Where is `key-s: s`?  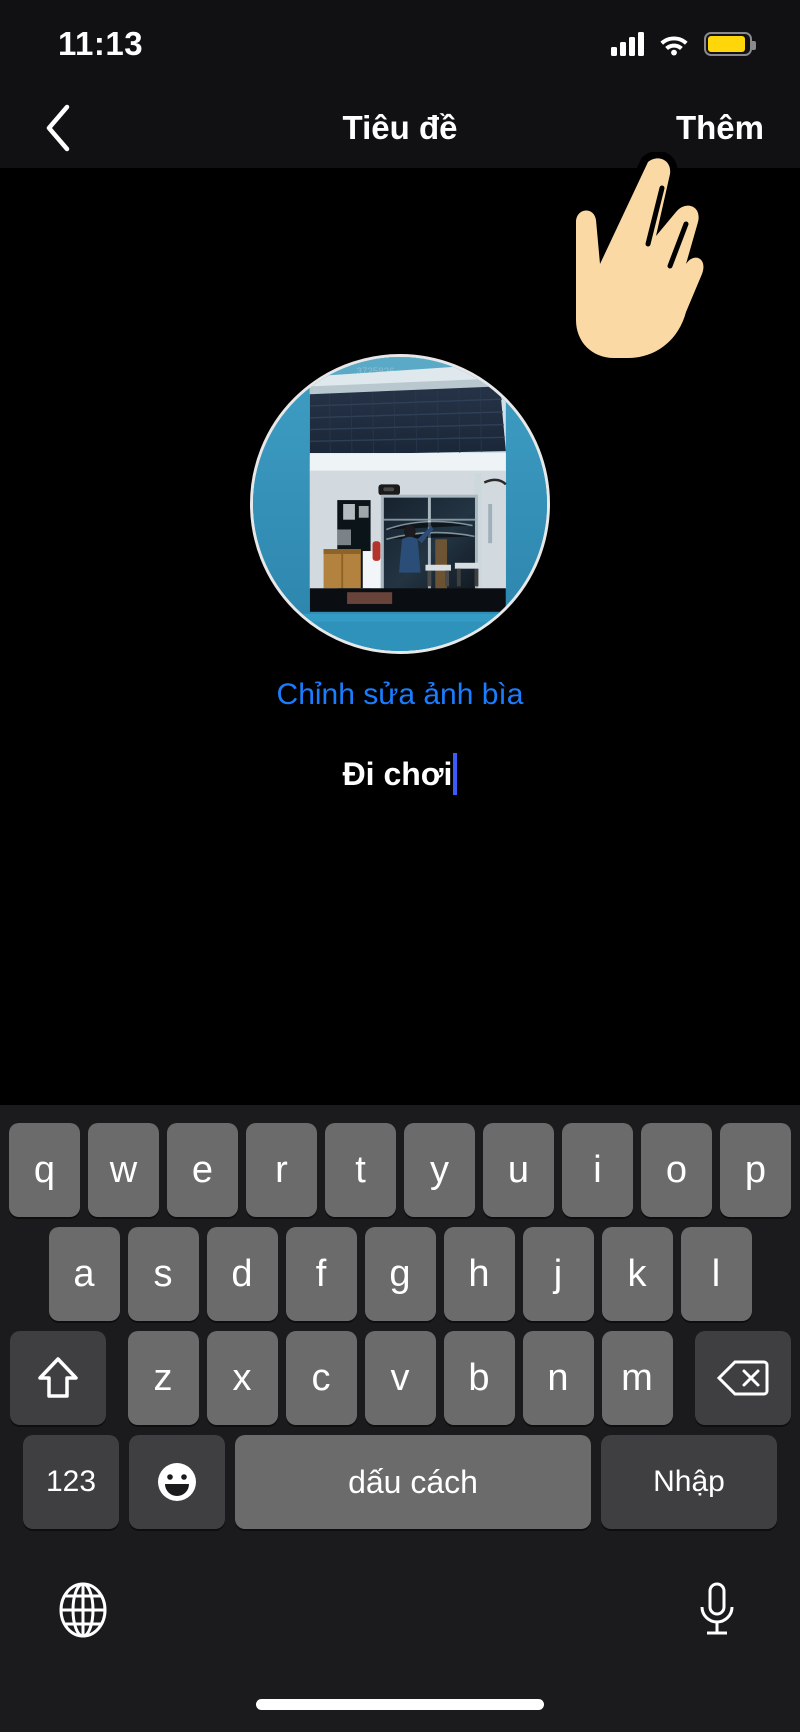
key-s: s is located at coordinates (163, 1274).